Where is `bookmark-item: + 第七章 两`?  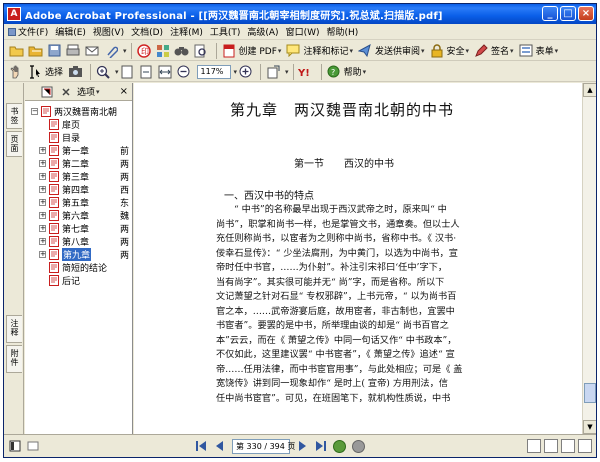
bookmark-item: + 第七章 两 is located at coordinates (78, 228).